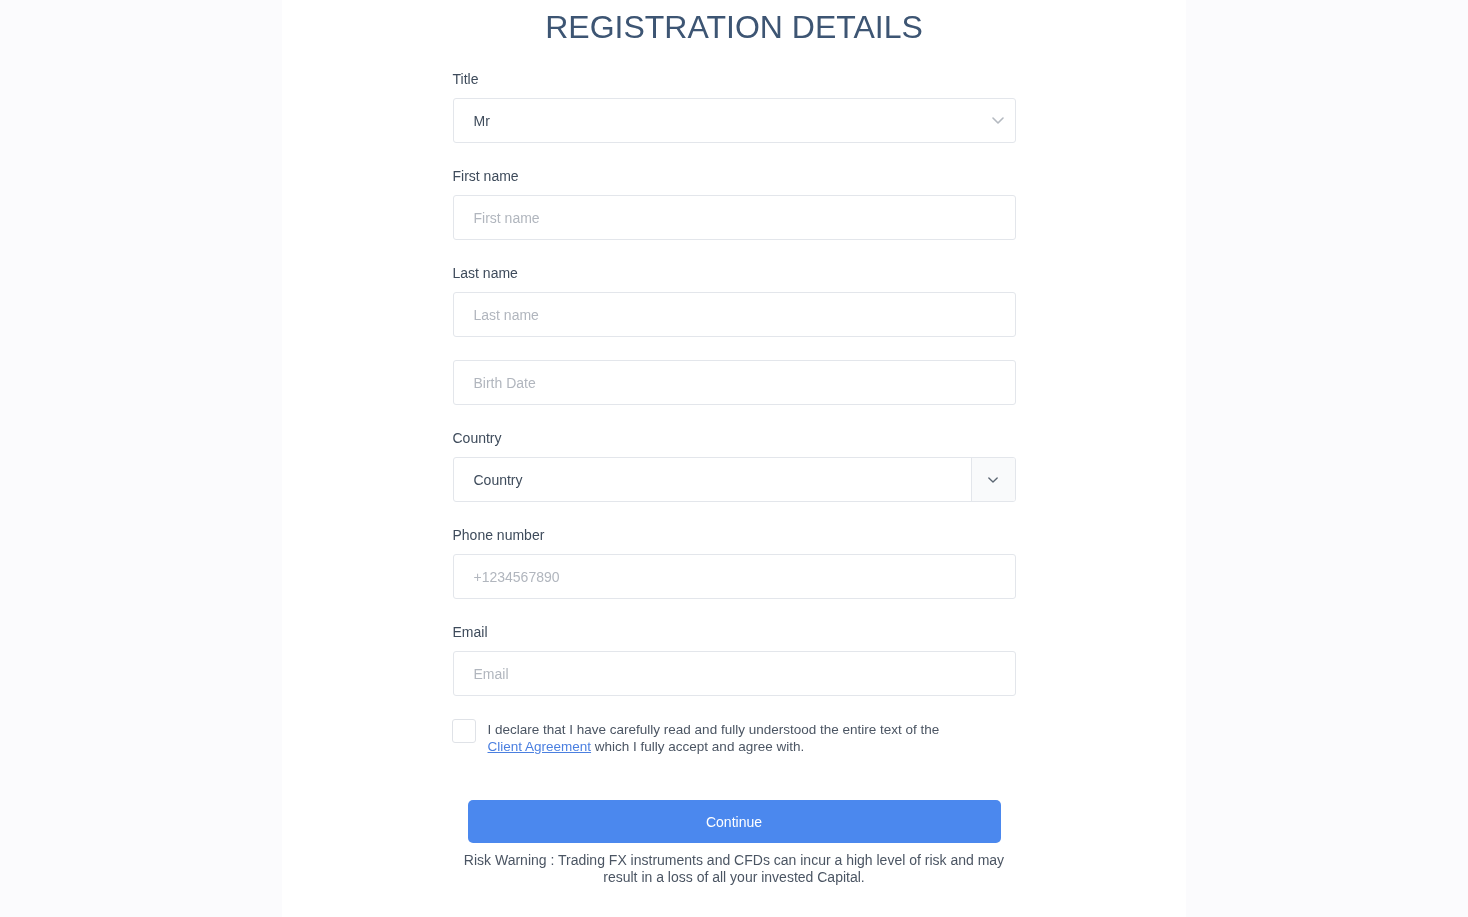 The image size is (1468, 917). I want to click on country-dropdown: Country, so click(734, 479).